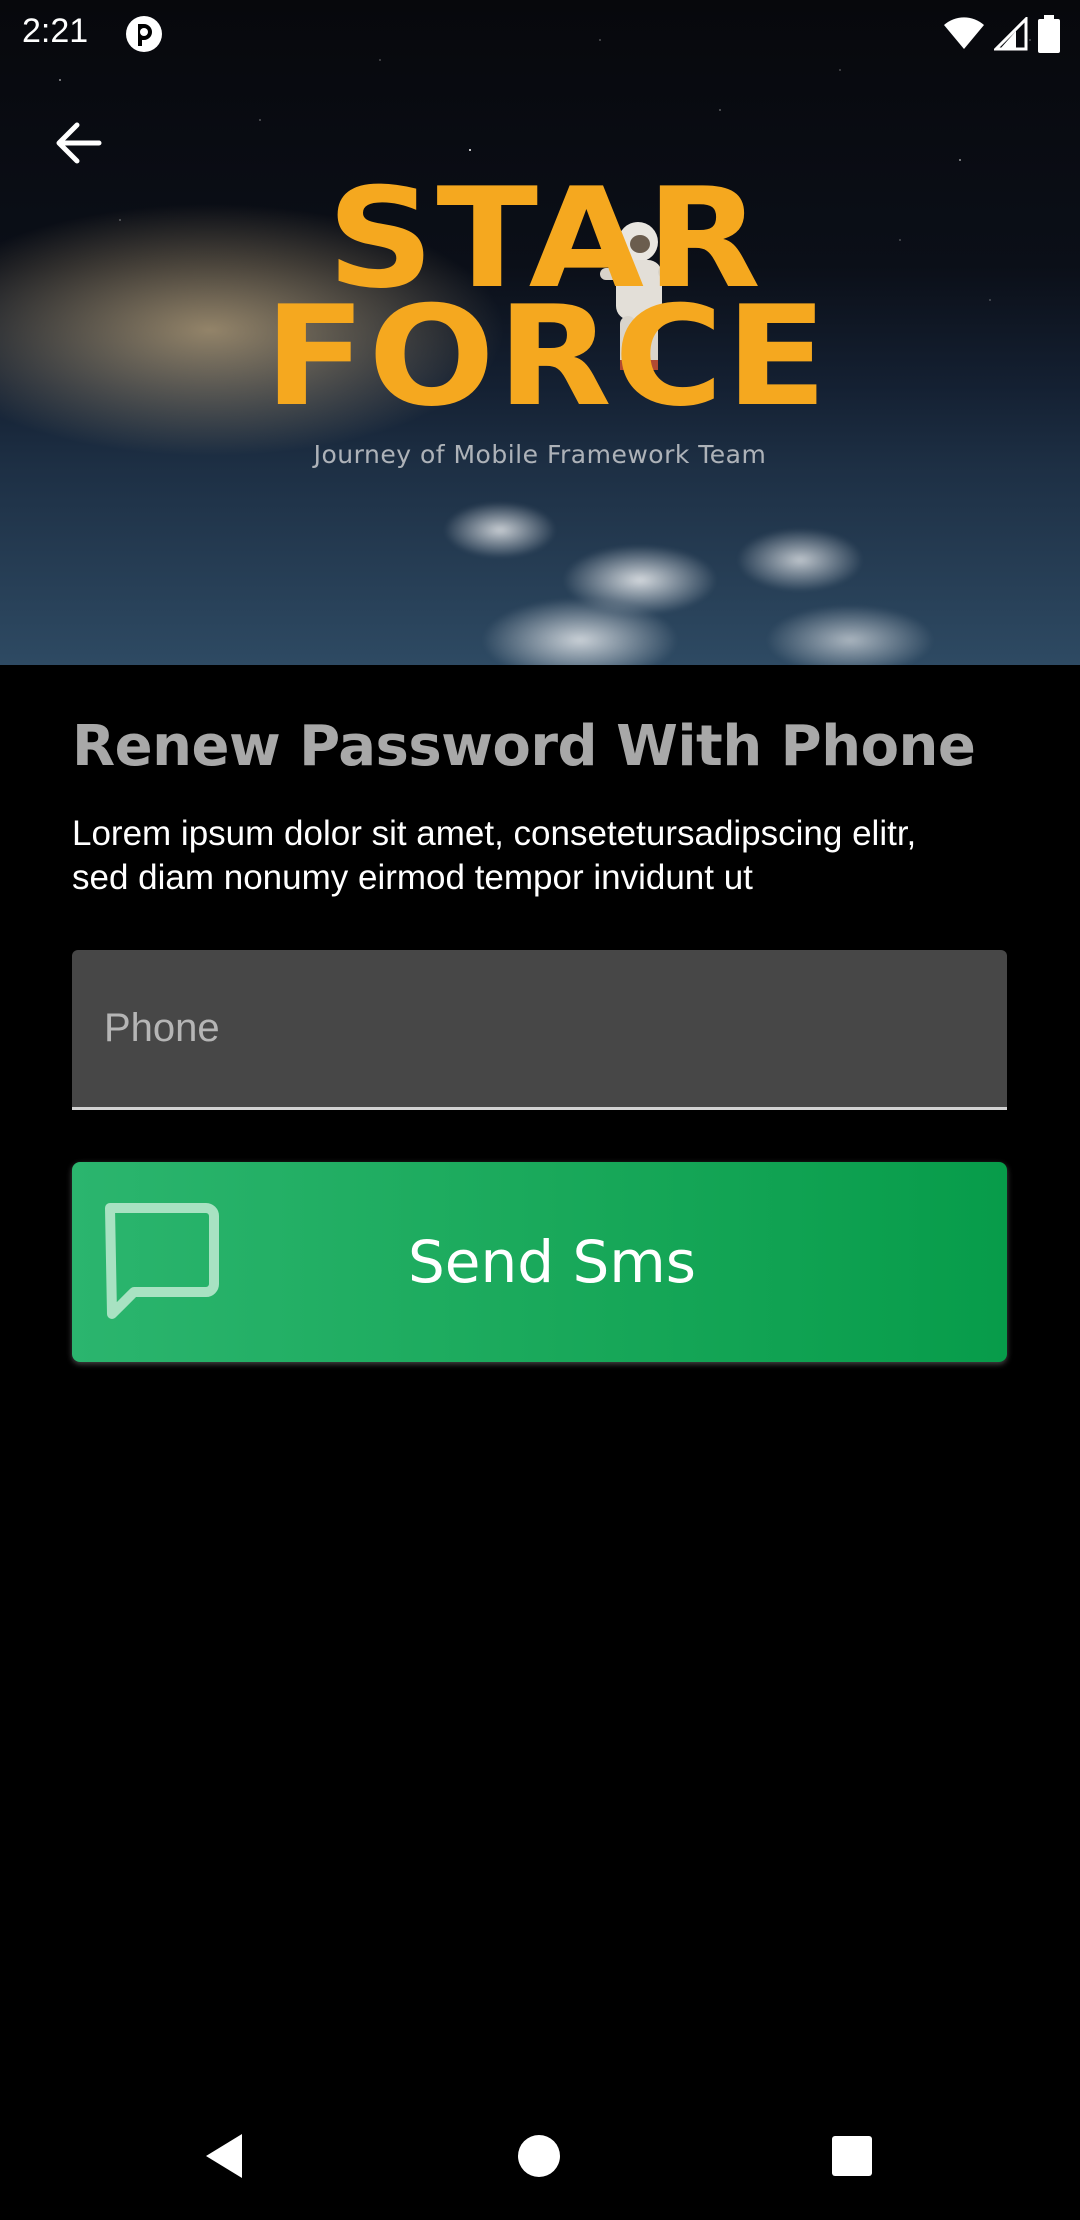  Describe the element at coordinates (547, 356) in the screenshot. I see `logo-line-force: FORCE` at that location.